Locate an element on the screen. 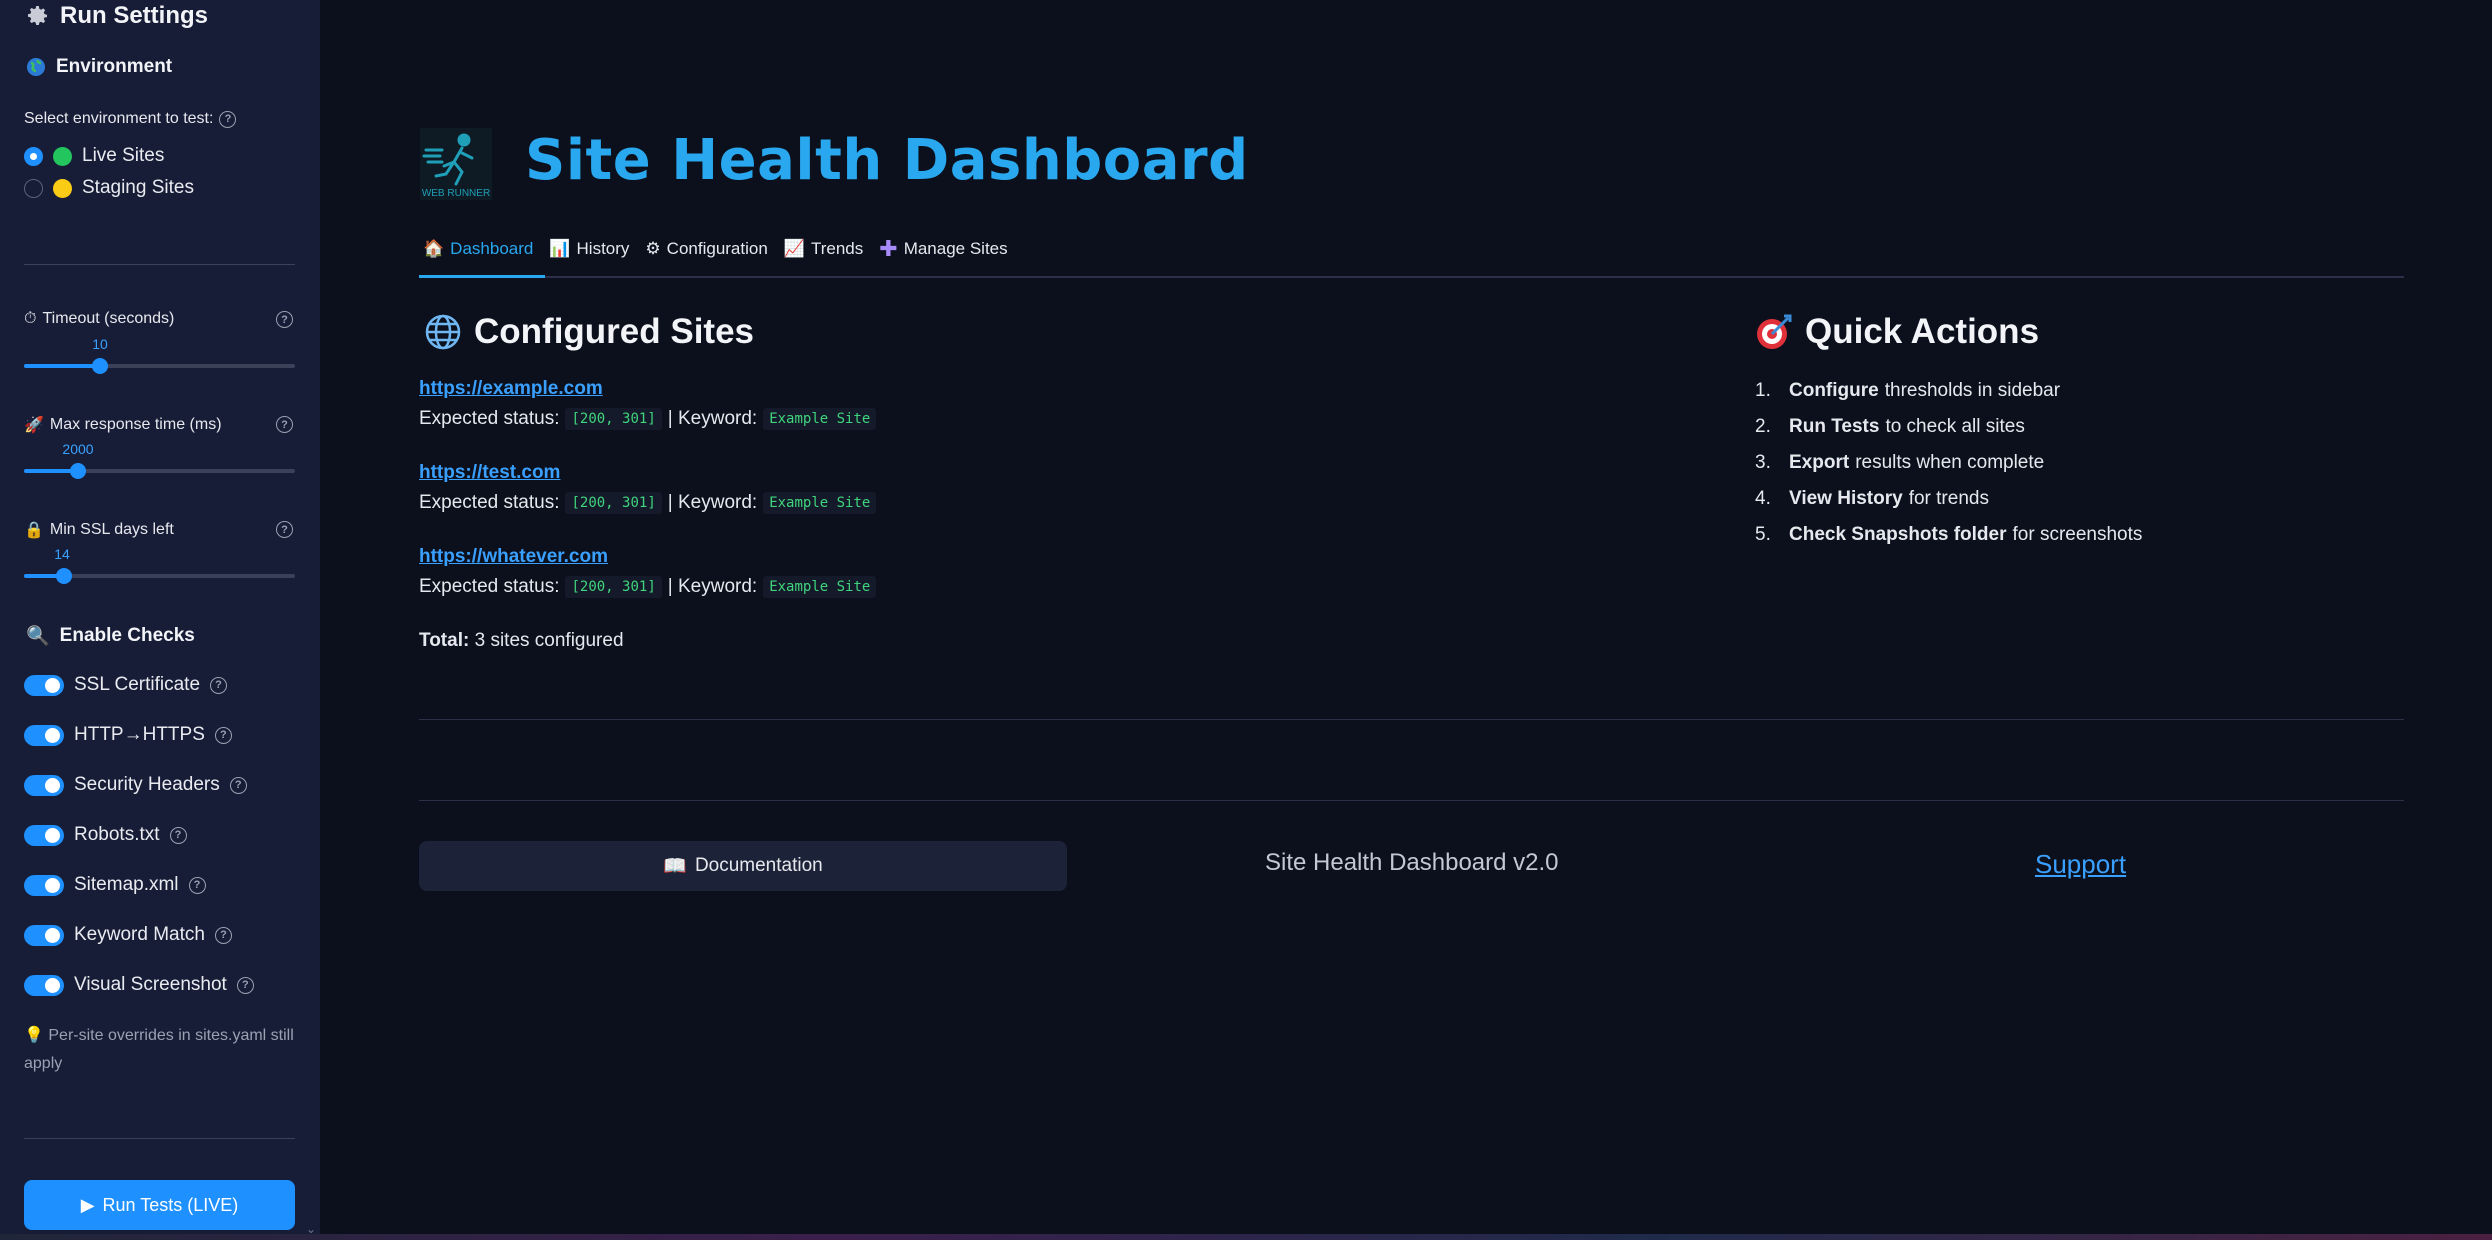  tab-configuration: ⚙ Configuration is located at coordinates (710, 255).